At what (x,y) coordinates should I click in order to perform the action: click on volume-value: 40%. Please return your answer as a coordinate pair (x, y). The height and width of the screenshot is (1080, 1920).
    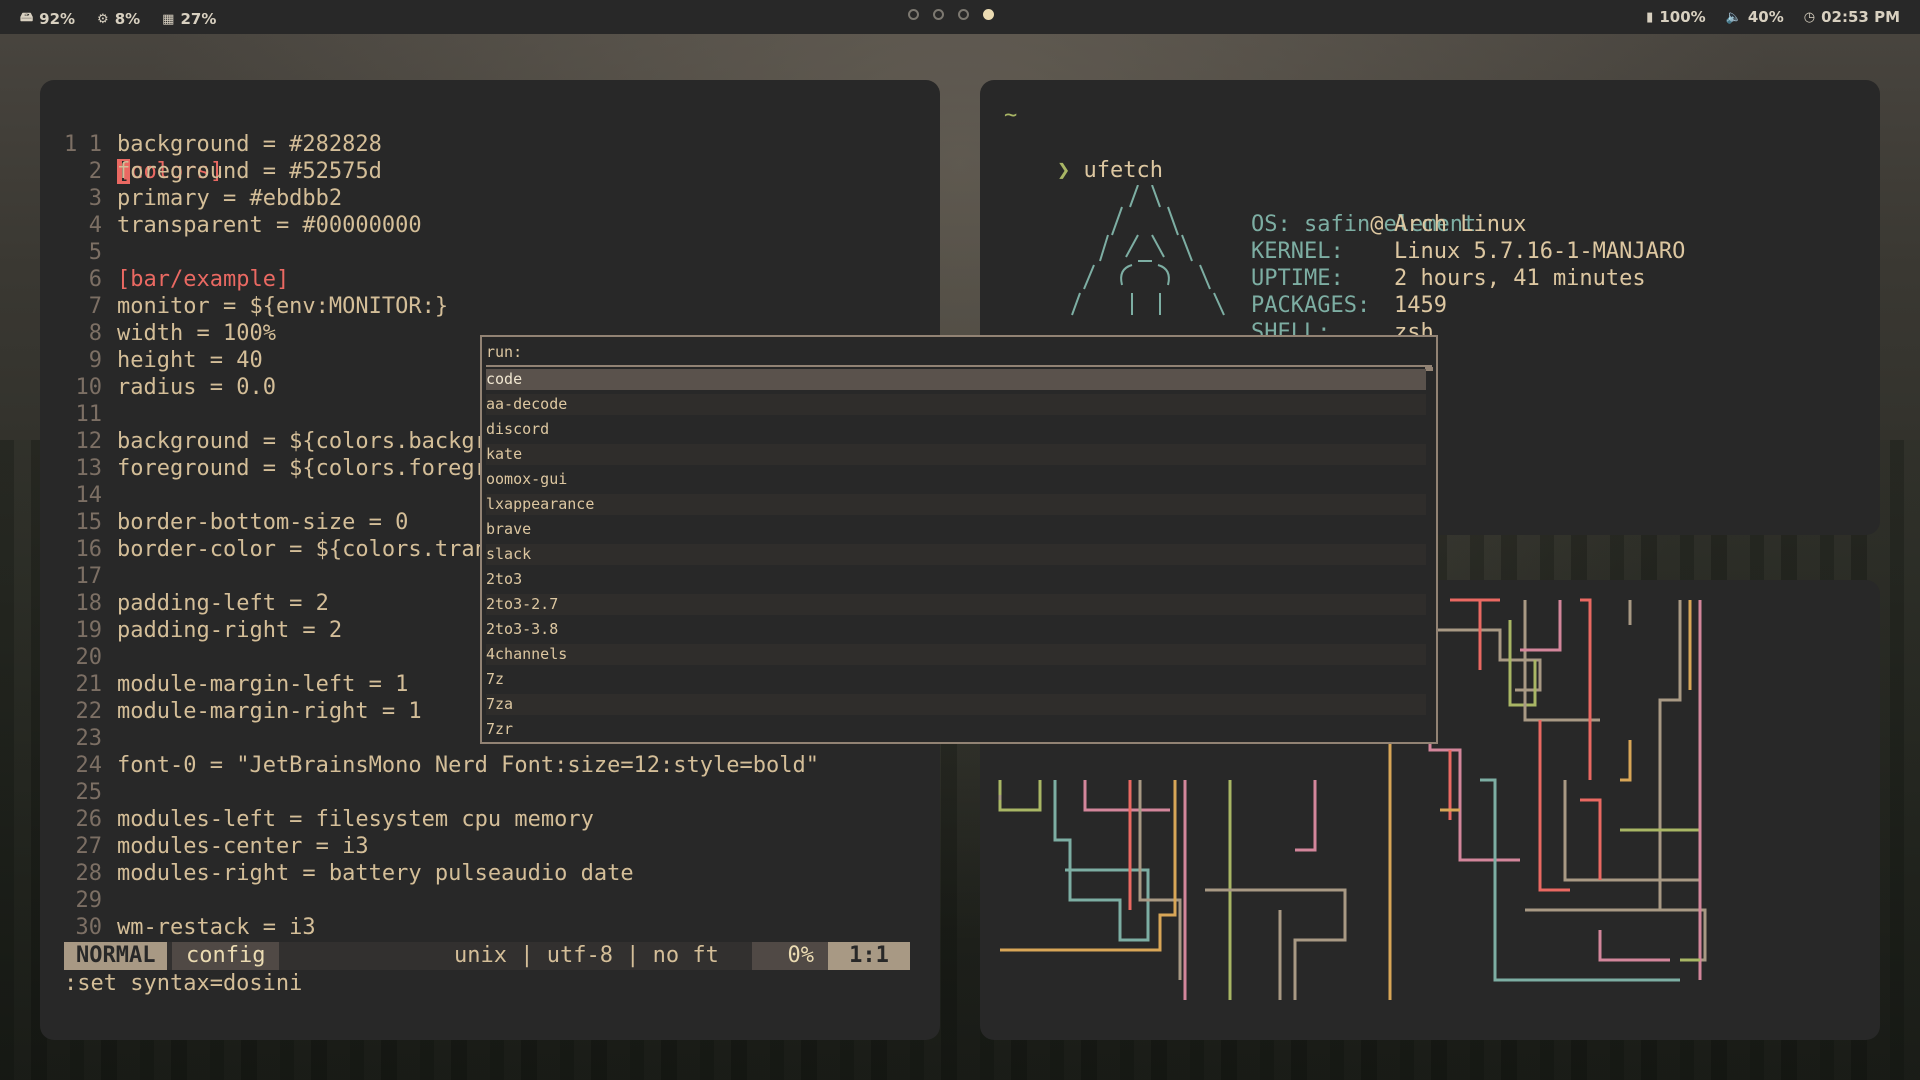
    Looking at the image, I should click on (1765, 17).